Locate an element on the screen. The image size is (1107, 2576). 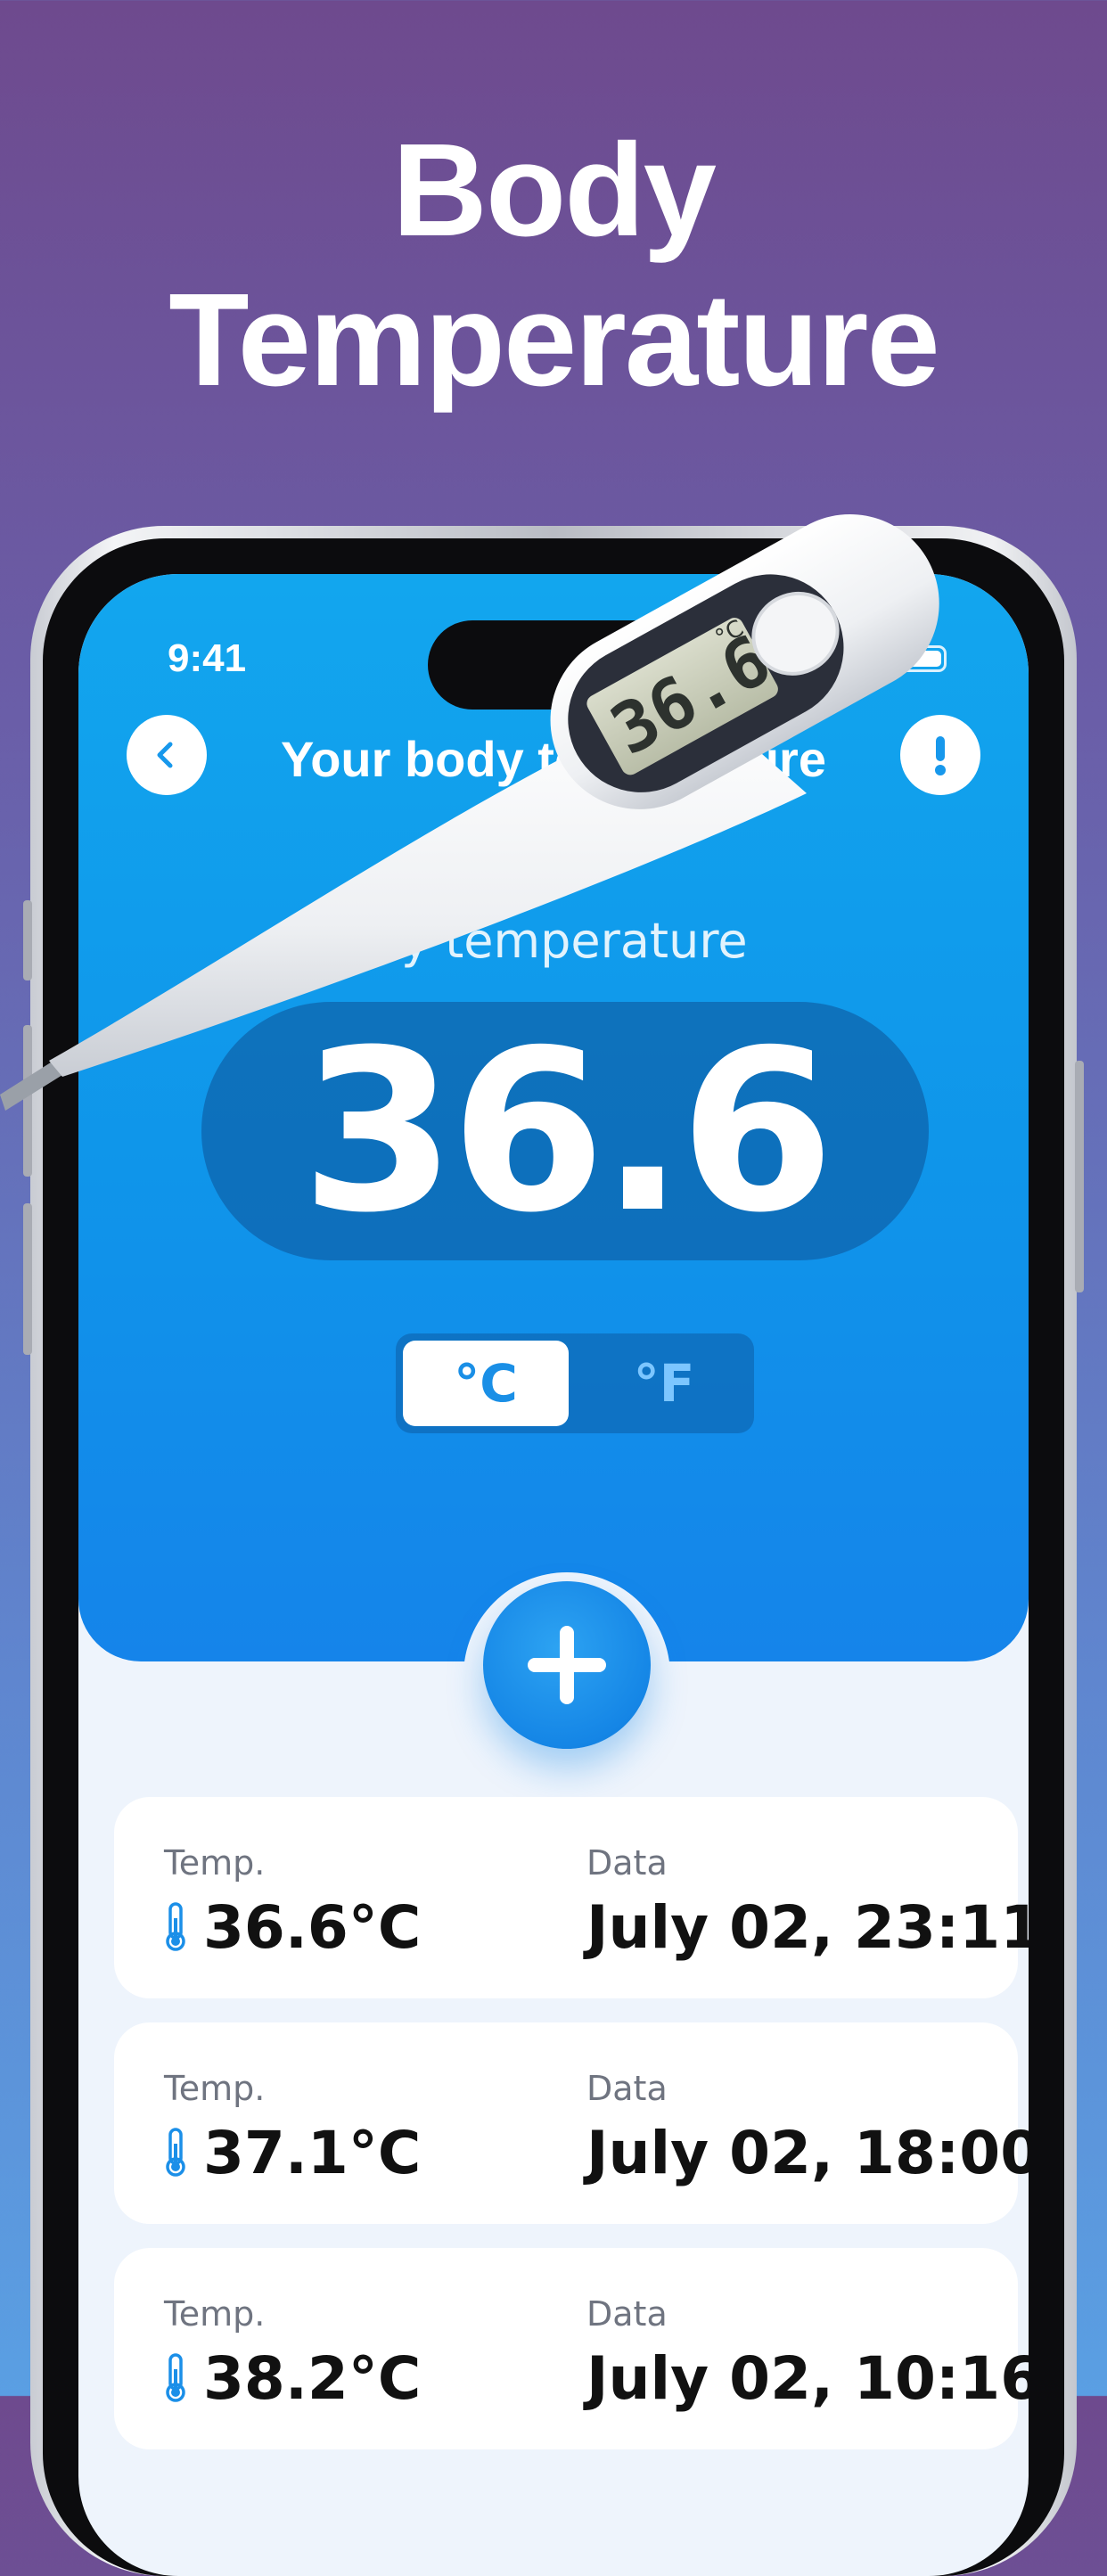
power-button is located at coordinates (1079, 1177).